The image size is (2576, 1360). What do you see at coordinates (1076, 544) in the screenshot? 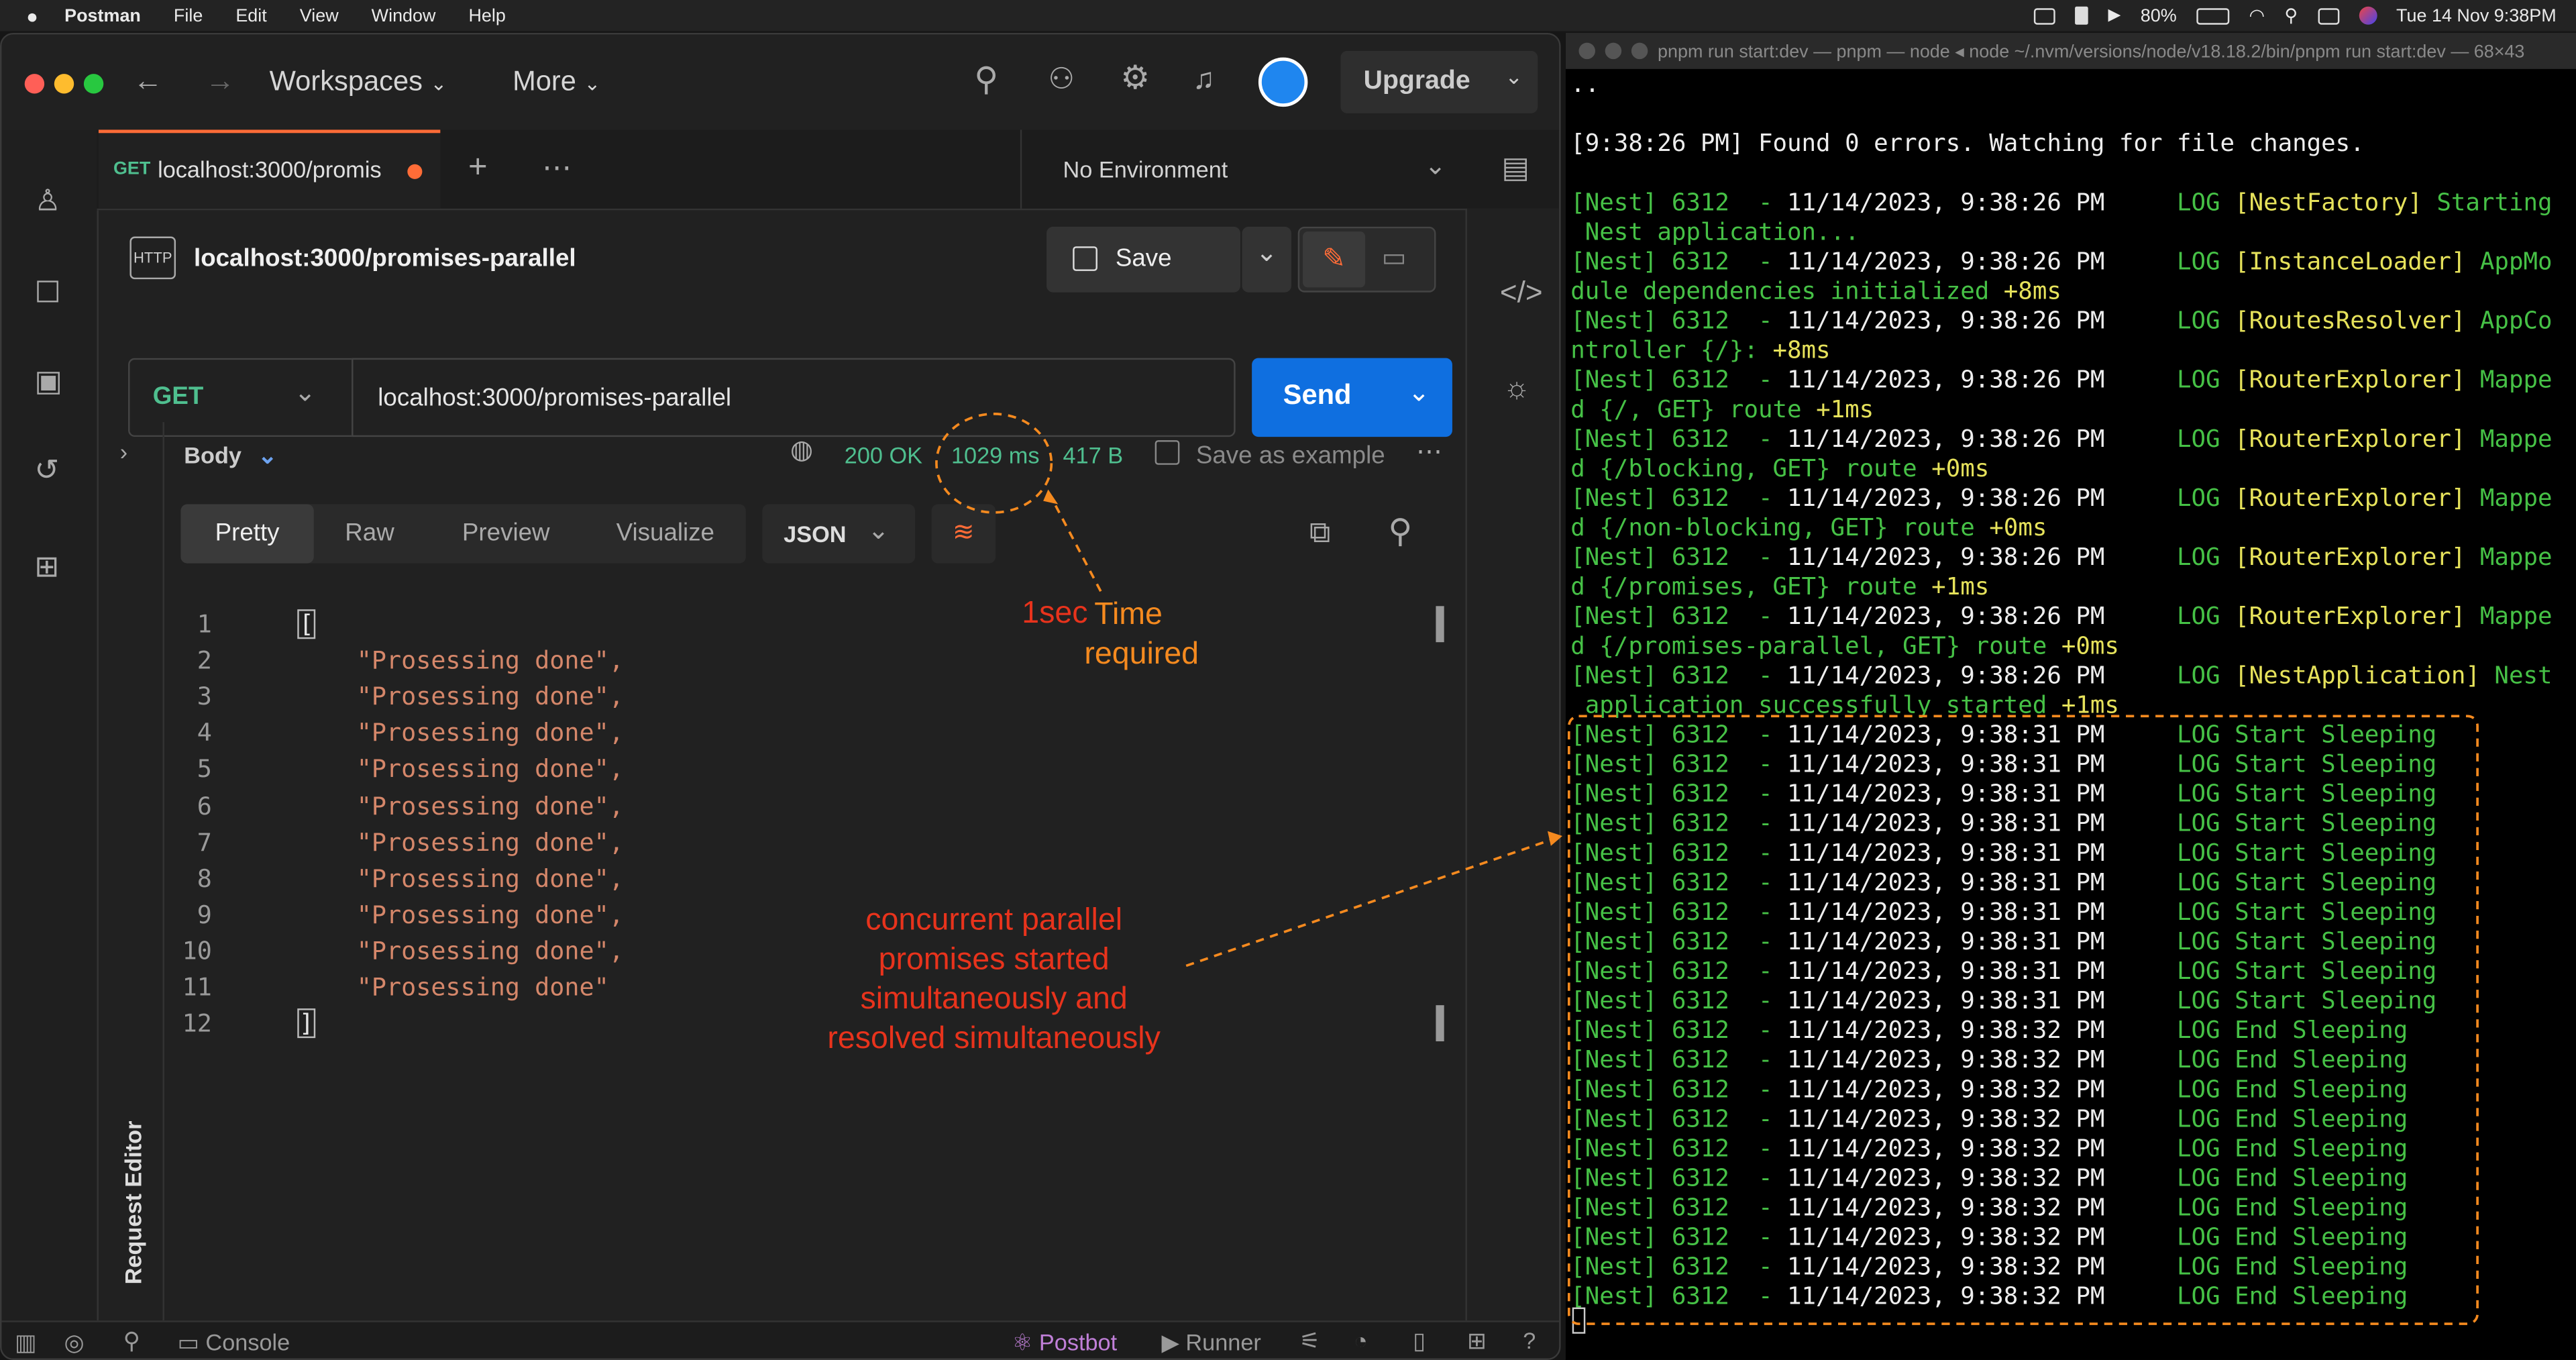
I see `time-arrow` at bounding box center [1076, 544].